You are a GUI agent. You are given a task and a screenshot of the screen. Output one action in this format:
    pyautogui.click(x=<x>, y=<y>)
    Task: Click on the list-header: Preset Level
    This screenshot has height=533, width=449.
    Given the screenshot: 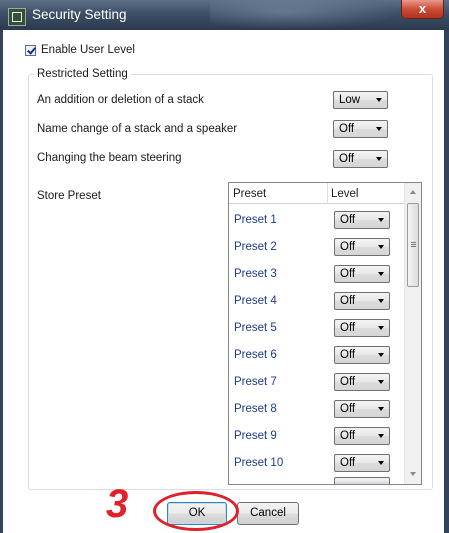 What is the action you would take?
    pyautogui.click(x=316, y=193)
    